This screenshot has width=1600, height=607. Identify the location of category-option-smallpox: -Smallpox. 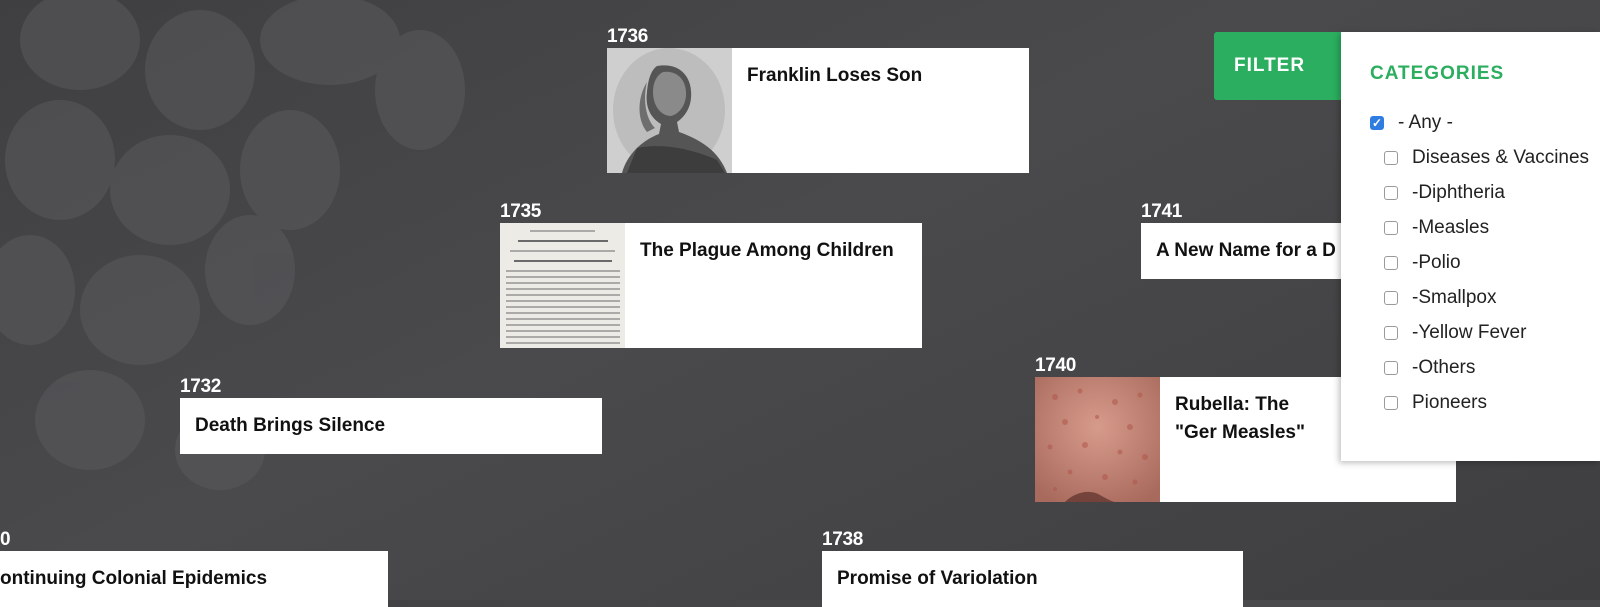
(1440, 298).